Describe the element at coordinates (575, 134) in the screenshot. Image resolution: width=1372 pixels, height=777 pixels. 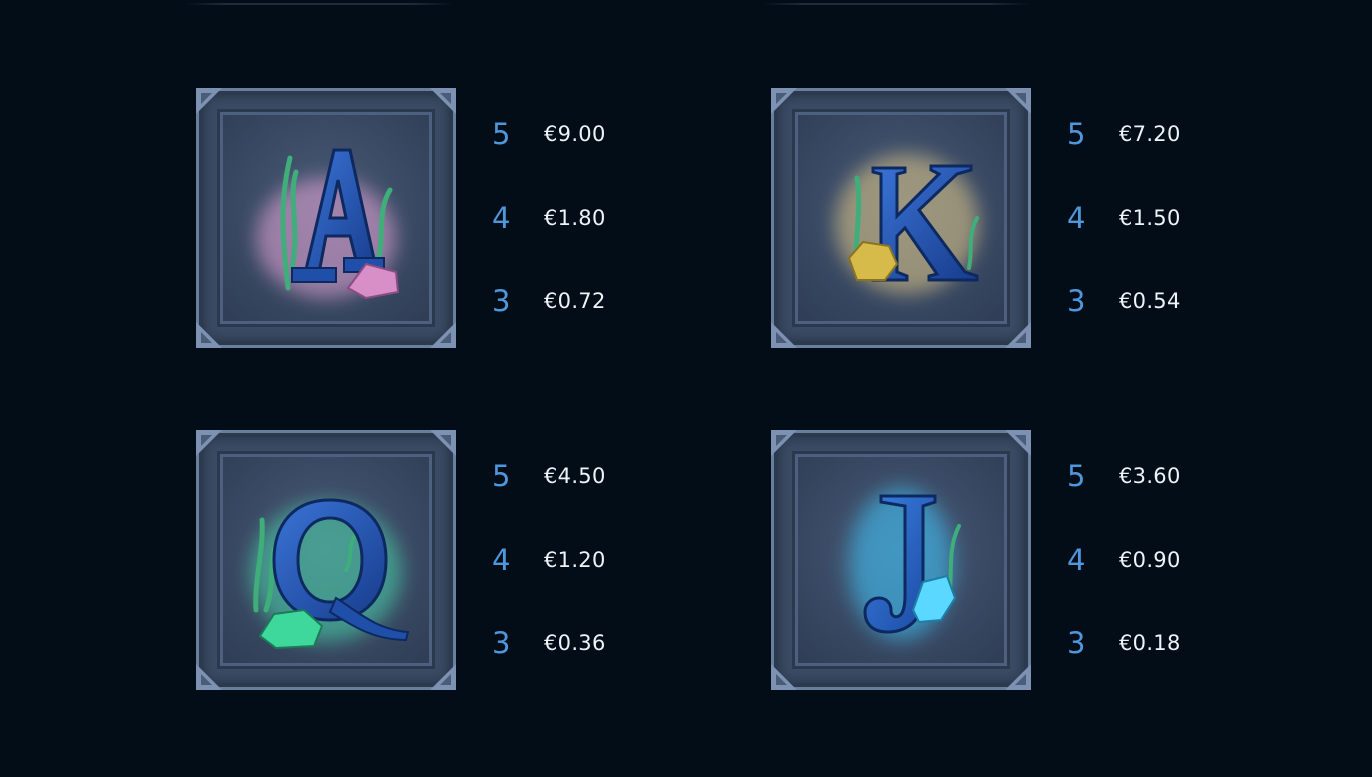
I see `payout-amount: €9.00` at that location.